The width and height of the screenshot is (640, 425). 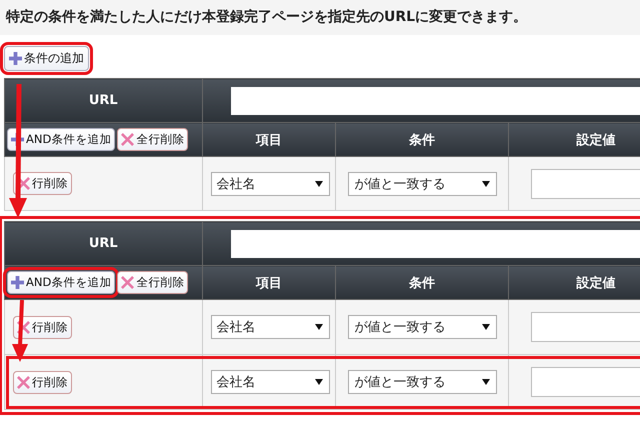 What do you see at coordinates (320, 17) in the screenshot?
I see `page-heading: 特定の条件を満たした人にだけ本登録完了ページを指定先のURLに変更できます。` at bounding box center [320, 17].